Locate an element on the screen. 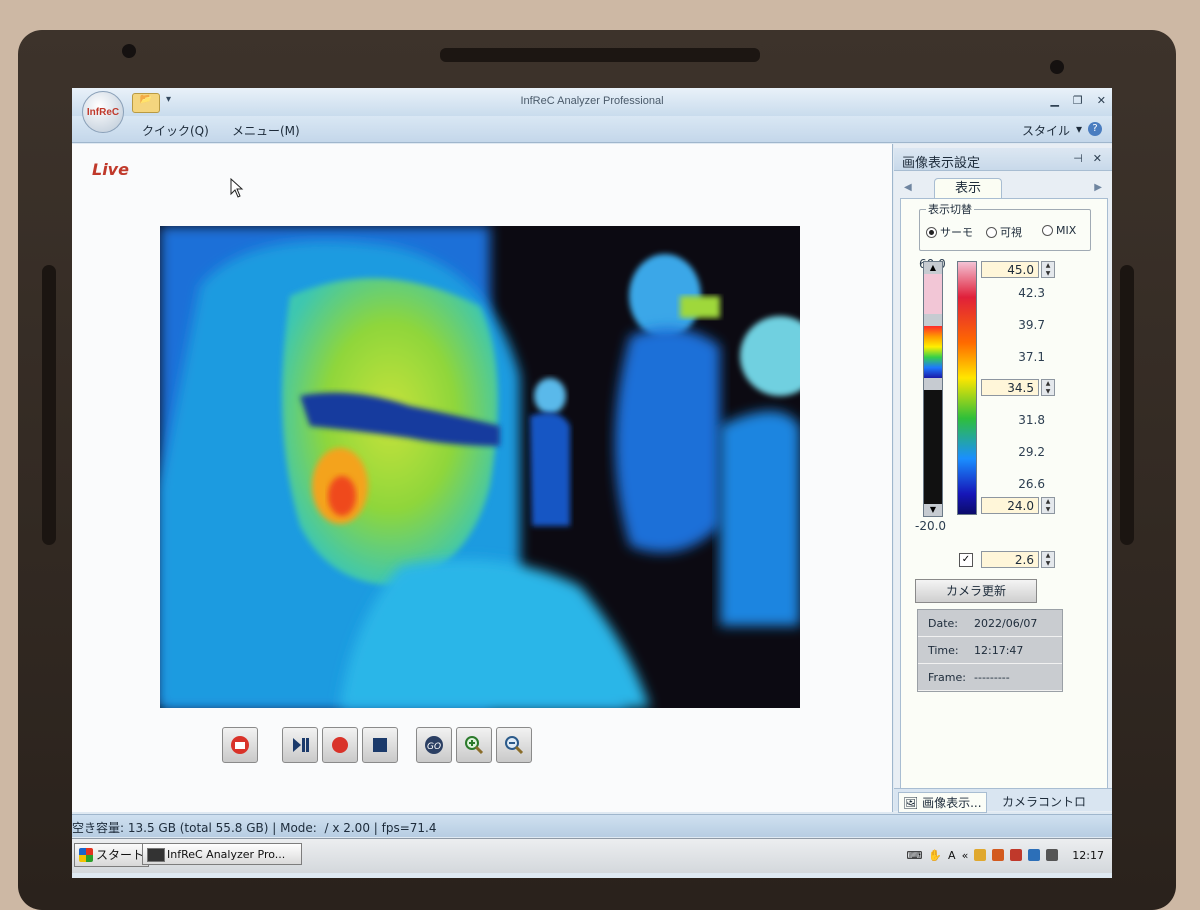  scale-tick: 31.8 is located at coordinates (1031, 420).